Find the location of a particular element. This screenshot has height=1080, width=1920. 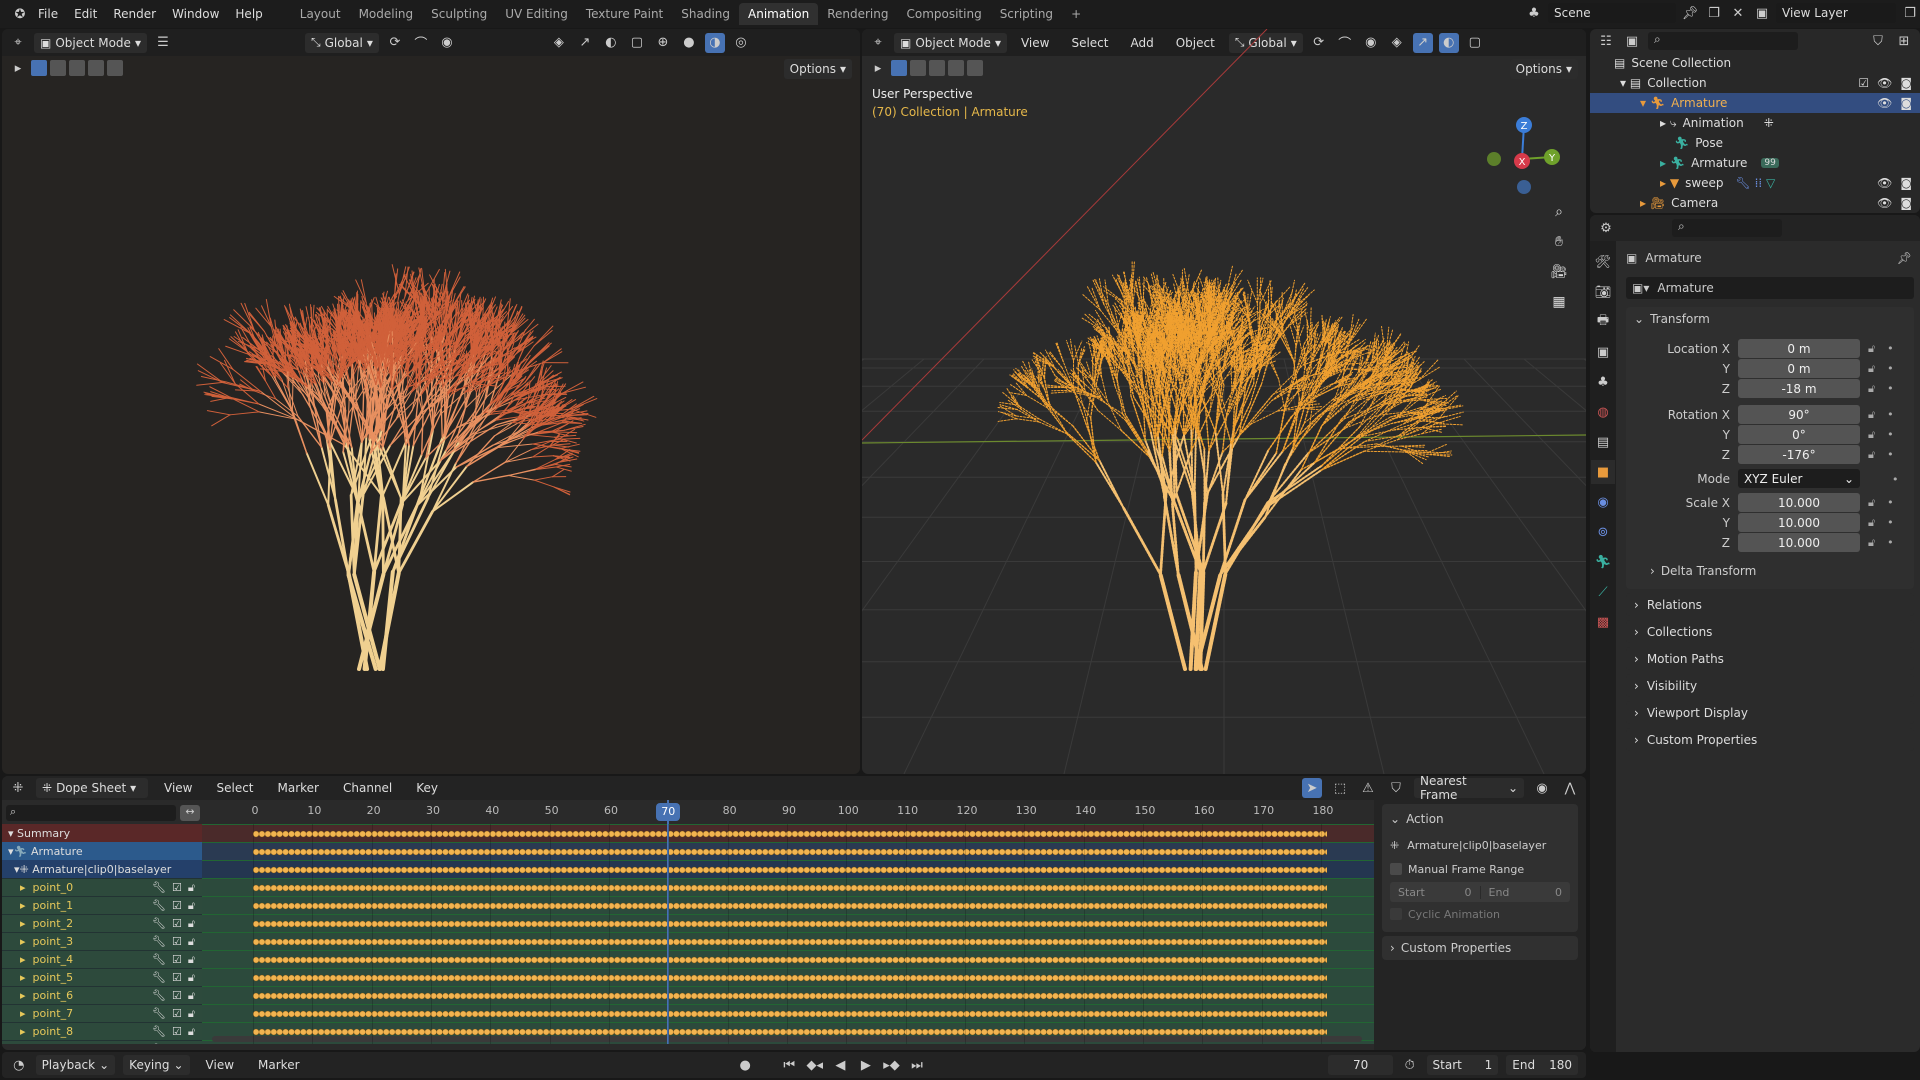

channel-action: ▾ ⁜ Armature|clip0|baselayer is located at coordinates (102, 869).